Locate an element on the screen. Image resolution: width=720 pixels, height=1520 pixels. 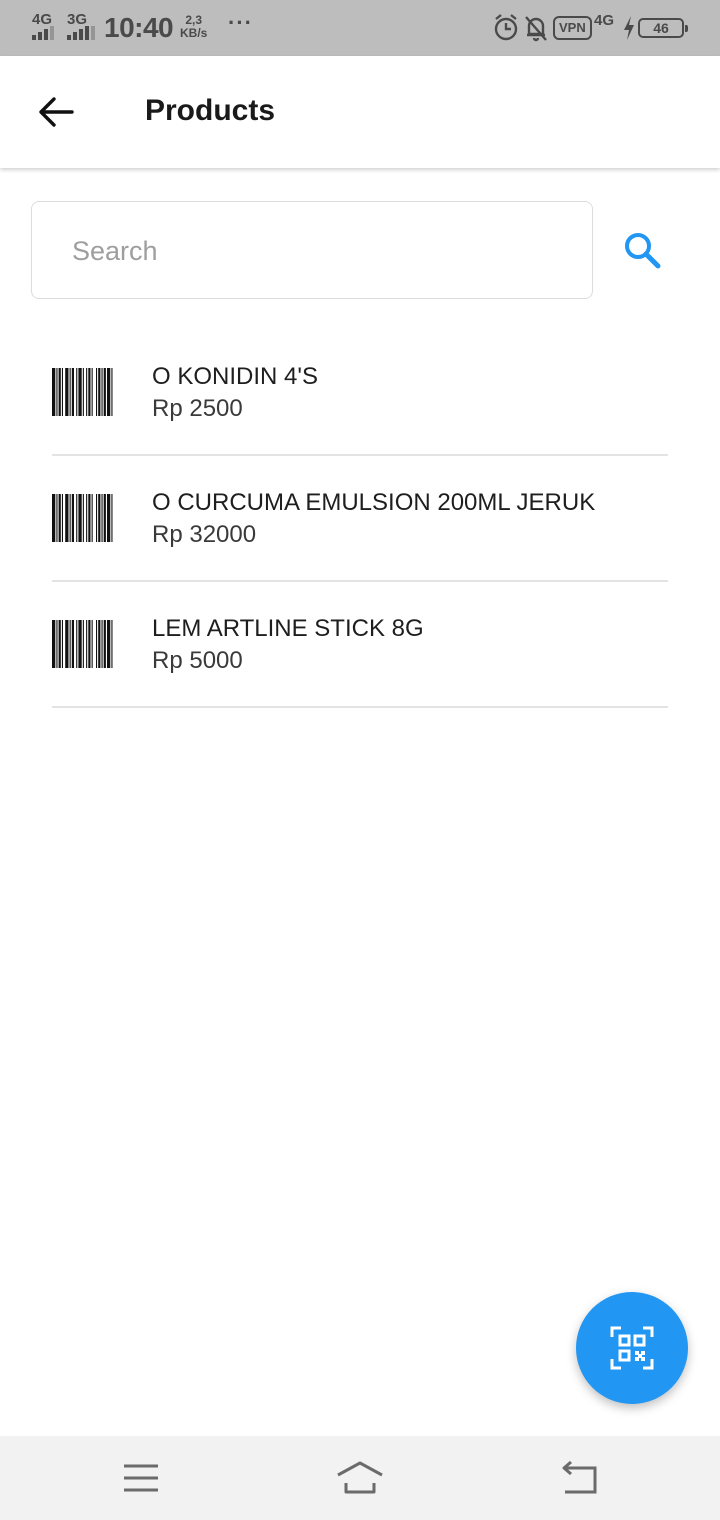
back-nav-icon is located at coordinates (579, 1477).